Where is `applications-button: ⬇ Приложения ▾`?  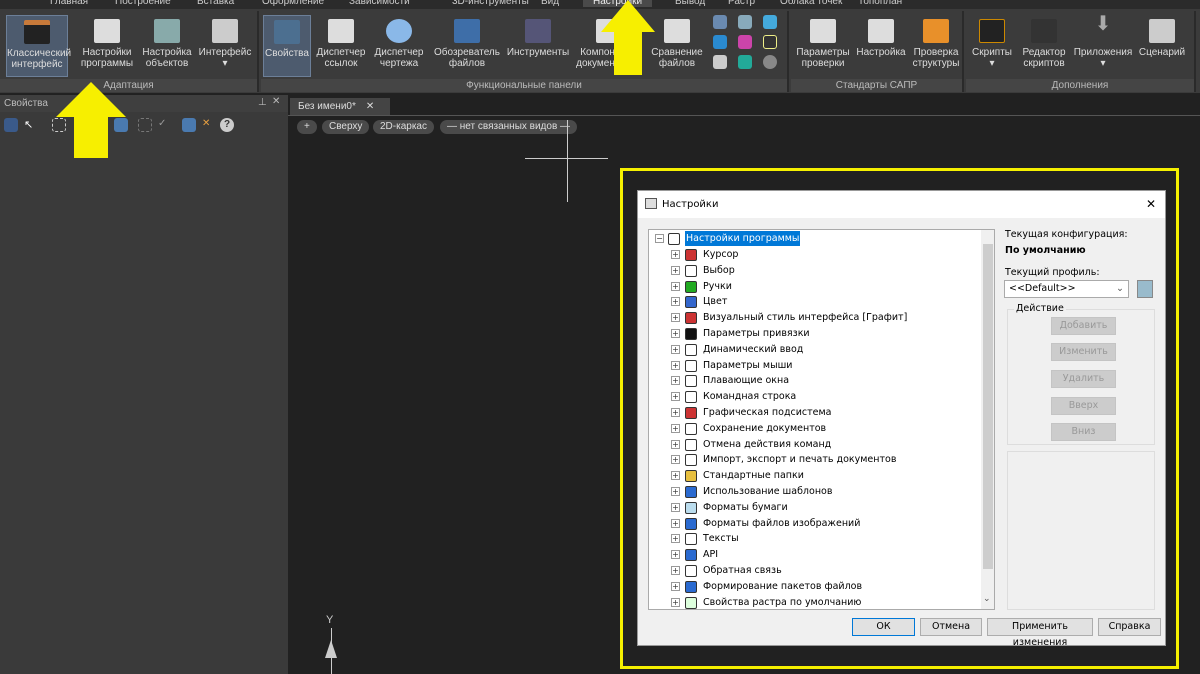 applications-button: ⬇ Приложения ▾ is located at coordinates (1103, 45).